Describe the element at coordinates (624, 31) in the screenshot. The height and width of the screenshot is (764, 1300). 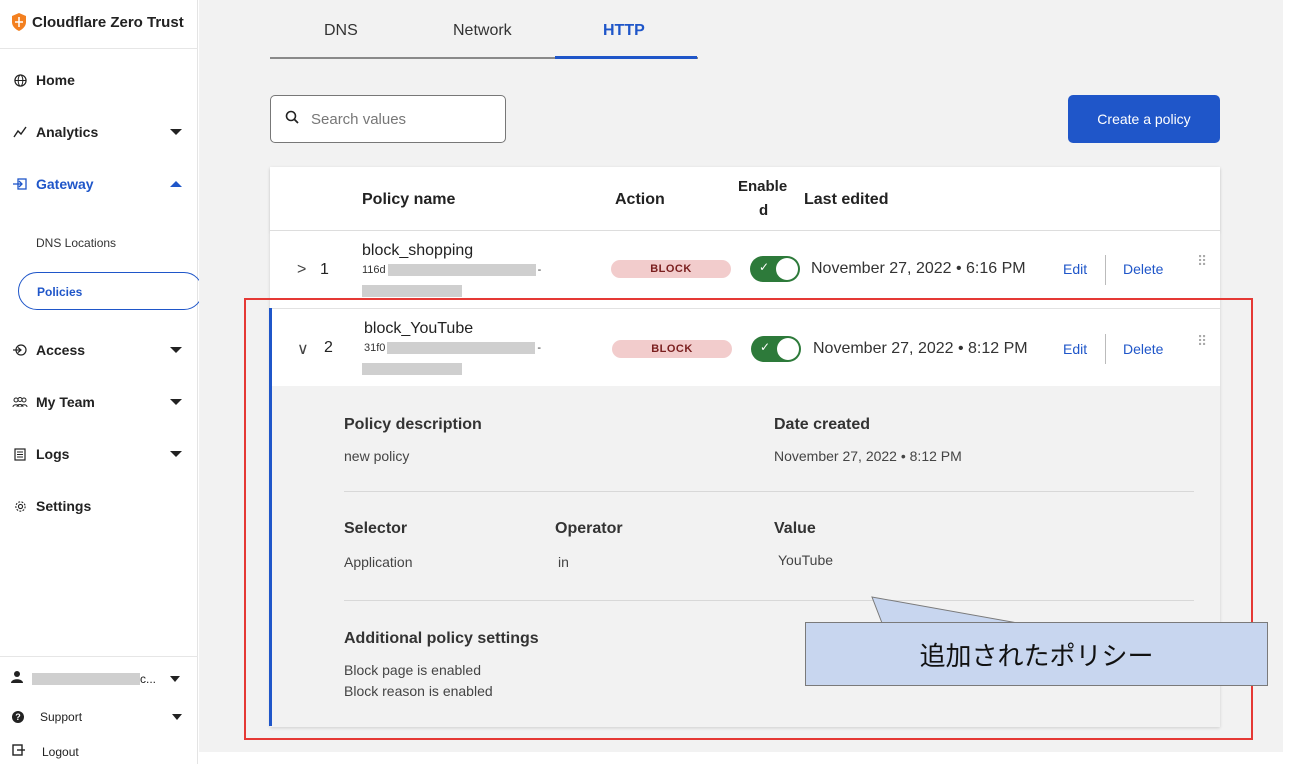
I see `tab-http: HTTP` at that location.